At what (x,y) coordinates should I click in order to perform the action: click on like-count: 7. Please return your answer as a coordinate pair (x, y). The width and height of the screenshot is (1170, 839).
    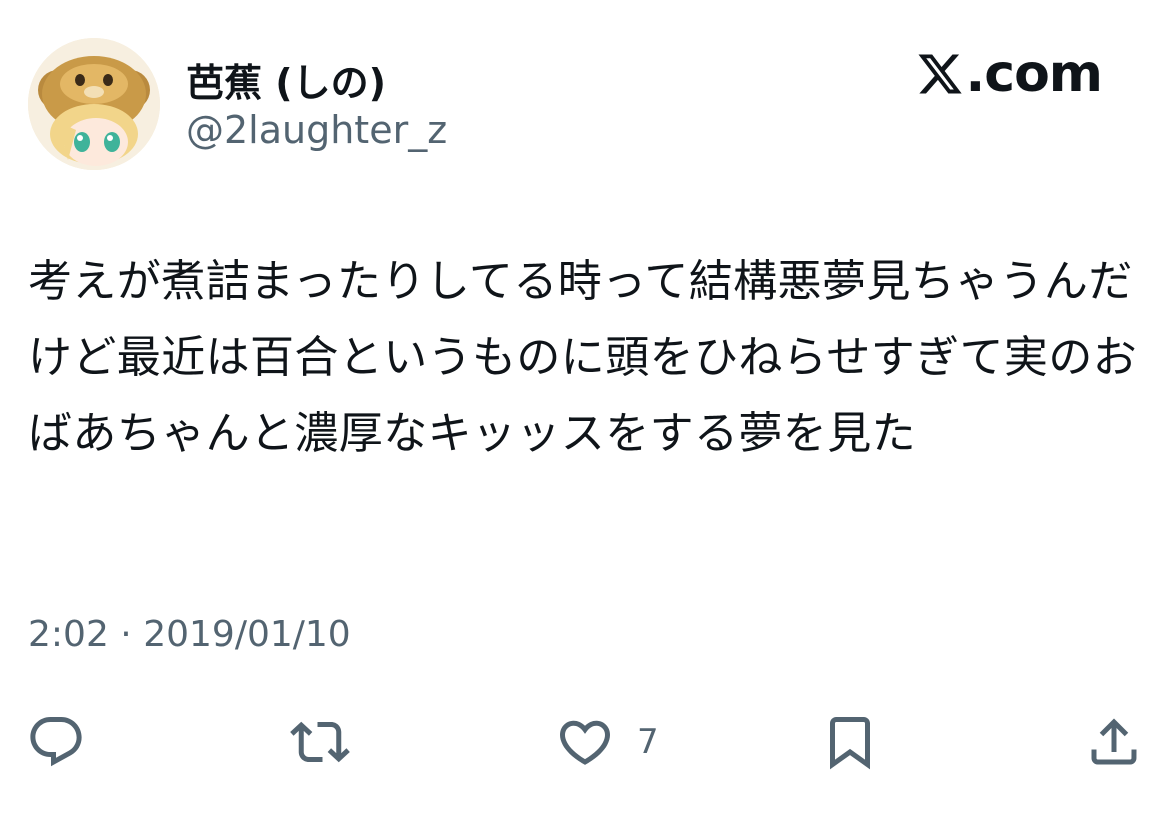
    Looking at the image, I should click on (648, 742).